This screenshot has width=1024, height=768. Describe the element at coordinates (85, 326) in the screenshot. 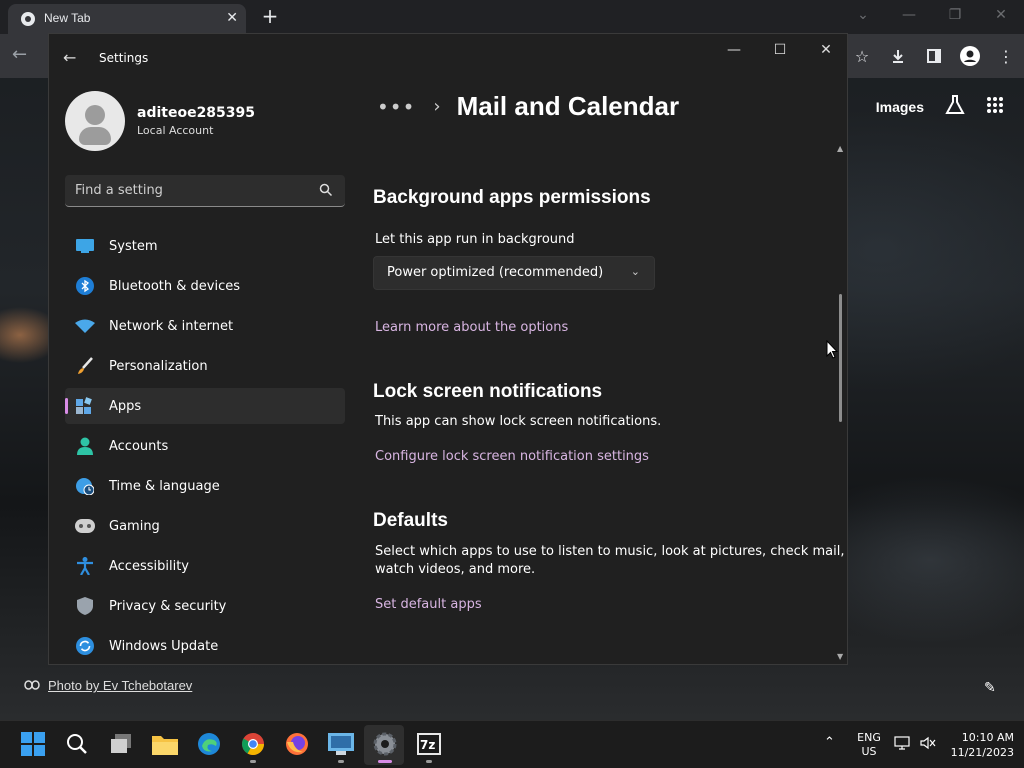

I see `wifi-icon` at that location.